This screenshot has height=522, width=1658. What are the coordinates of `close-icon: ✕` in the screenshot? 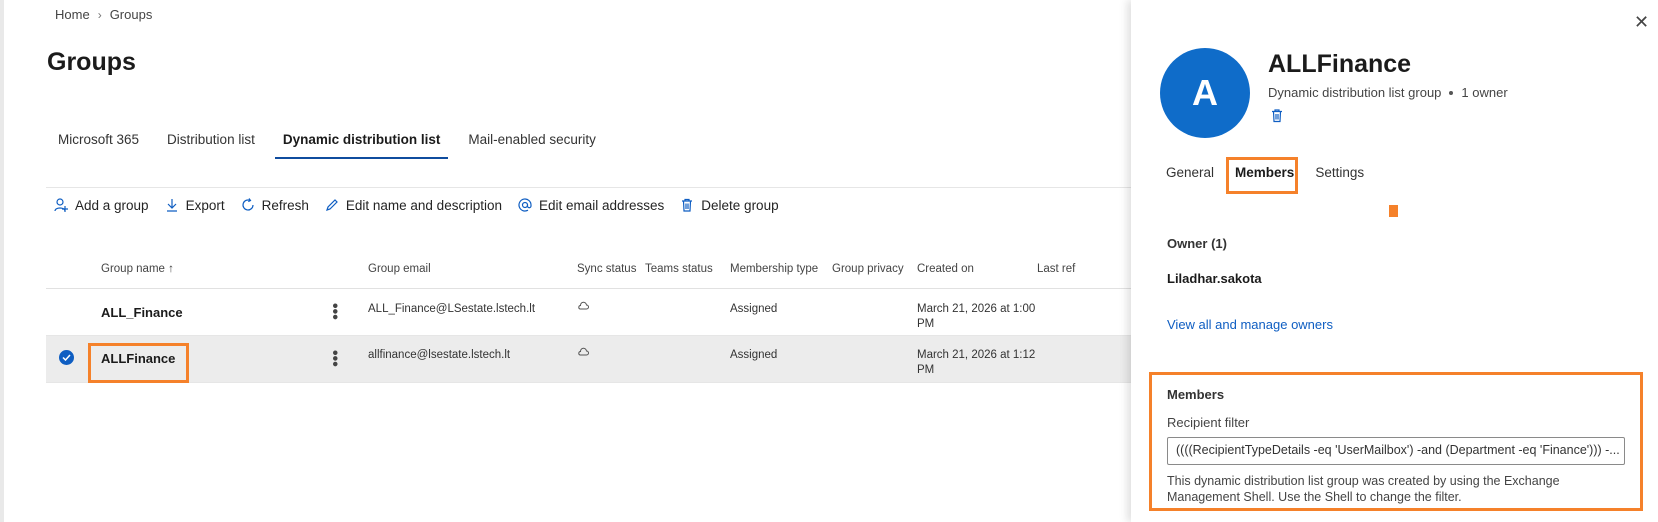 It's located at (1641, 22).